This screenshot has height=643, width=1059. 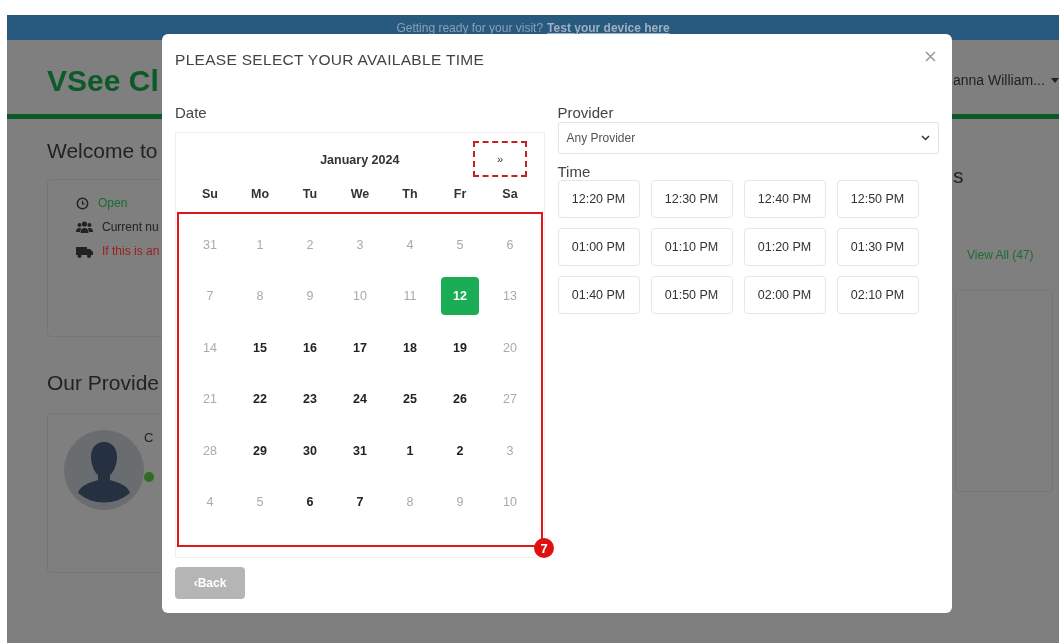 What do you see at coordinates (510, 347) in the screenshot?
I see `calendar-day: 20` at bounding box center [510, 347].